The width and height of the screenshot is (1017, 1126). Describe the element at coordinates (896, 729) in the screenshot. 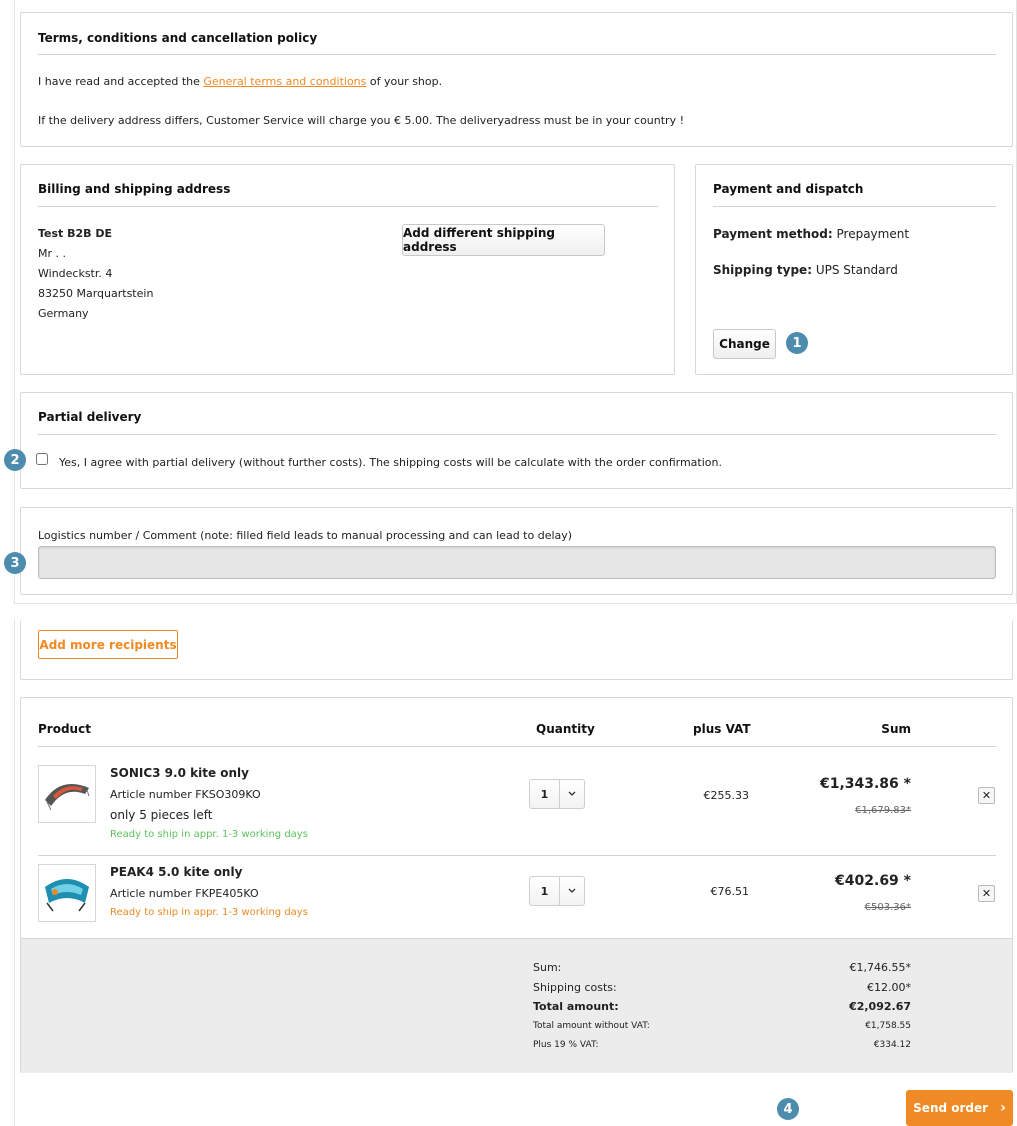

I see `header-sum: Sum` at that location.